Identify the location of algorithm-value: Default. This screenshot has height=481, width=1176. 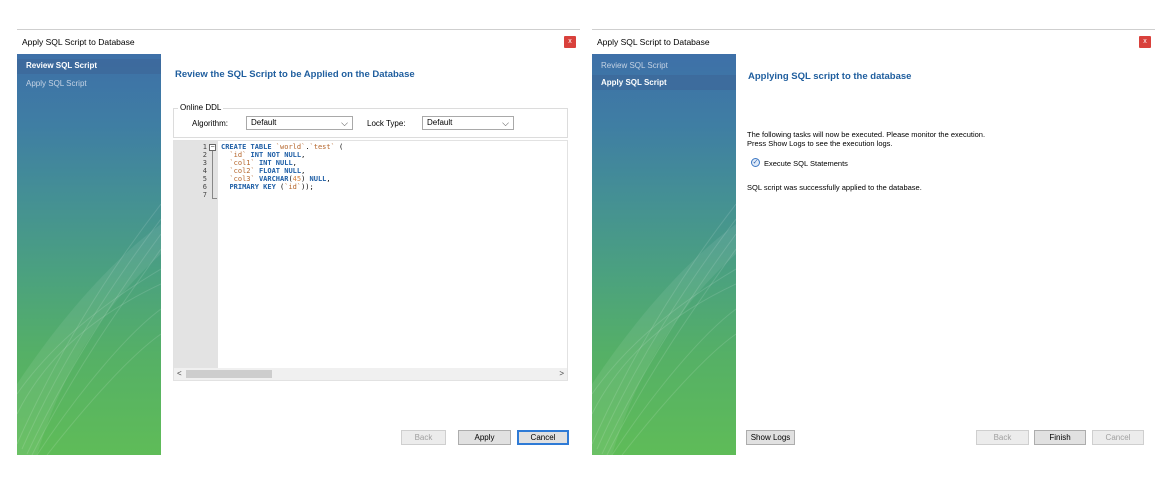
(264, 122).